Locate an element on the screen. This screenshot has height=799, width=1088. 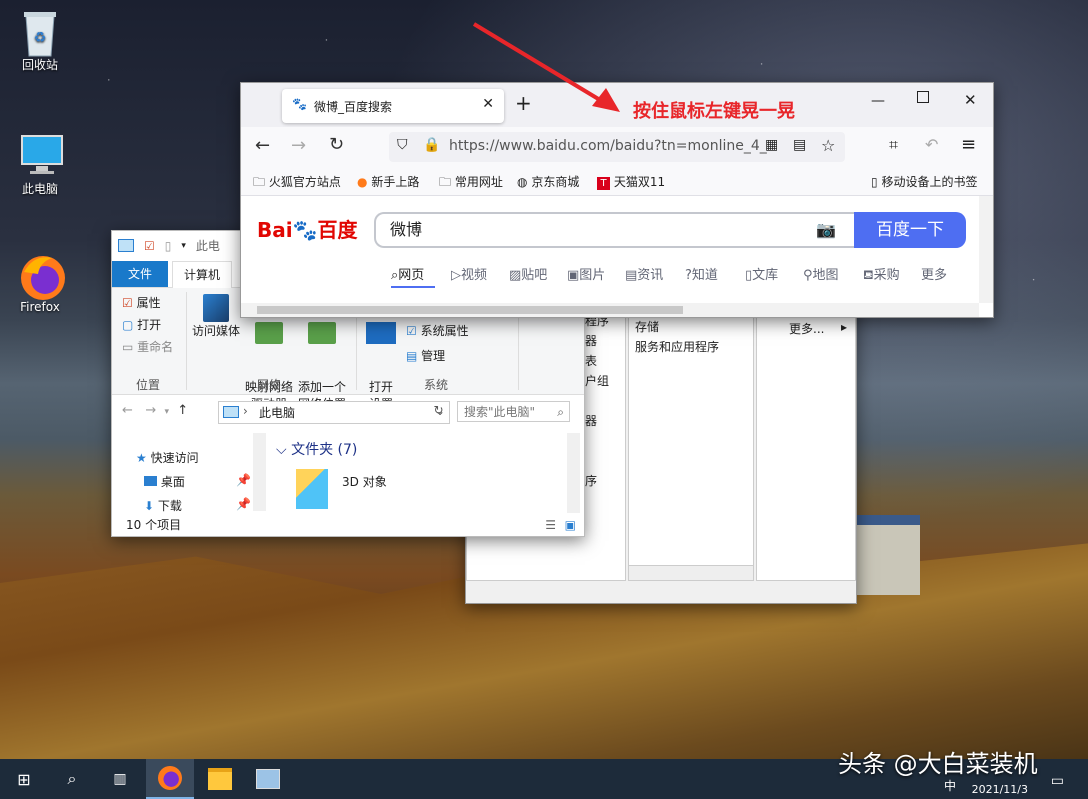
page-h-scrollbar is located at coordinates (610, 310).